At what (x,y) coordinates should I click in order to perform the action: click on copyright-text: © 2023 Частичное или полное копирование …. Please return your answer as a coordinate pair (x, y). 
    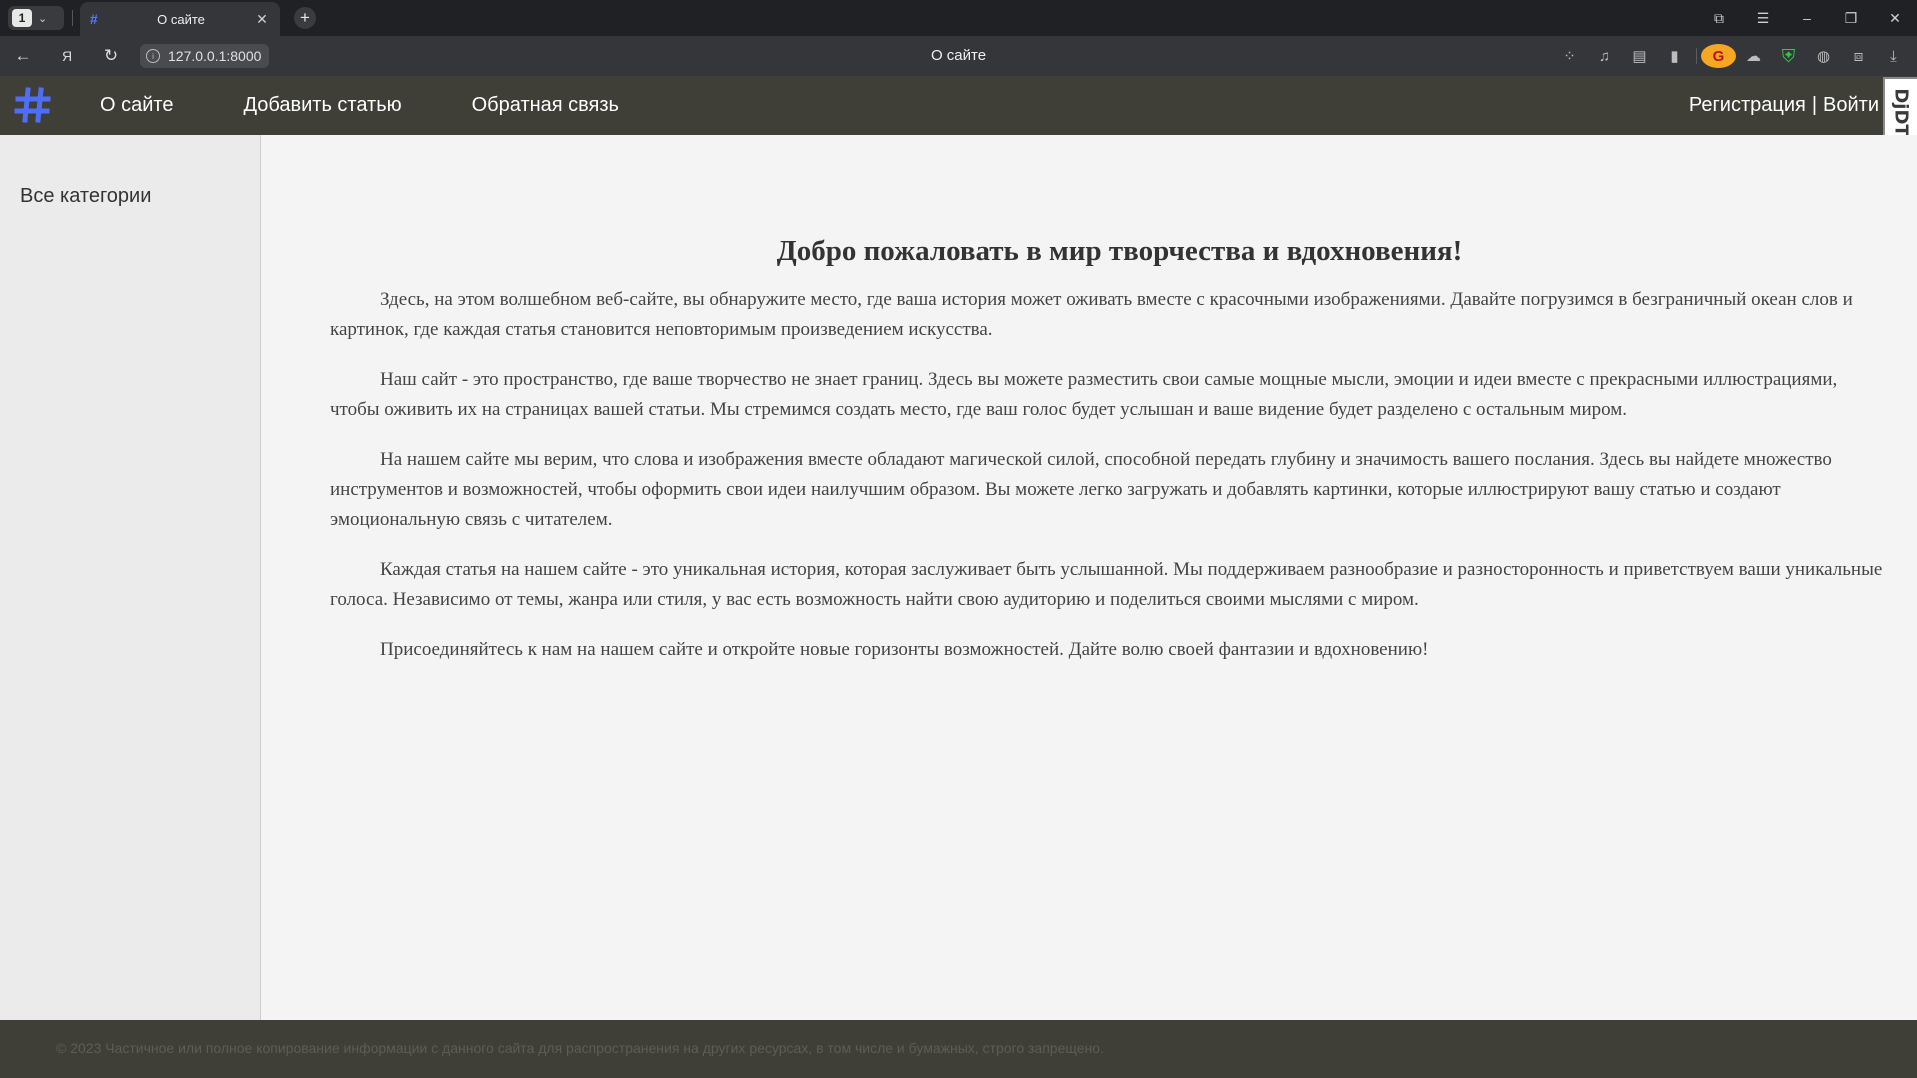
    Looking at the image, I should click on (580, 1048).